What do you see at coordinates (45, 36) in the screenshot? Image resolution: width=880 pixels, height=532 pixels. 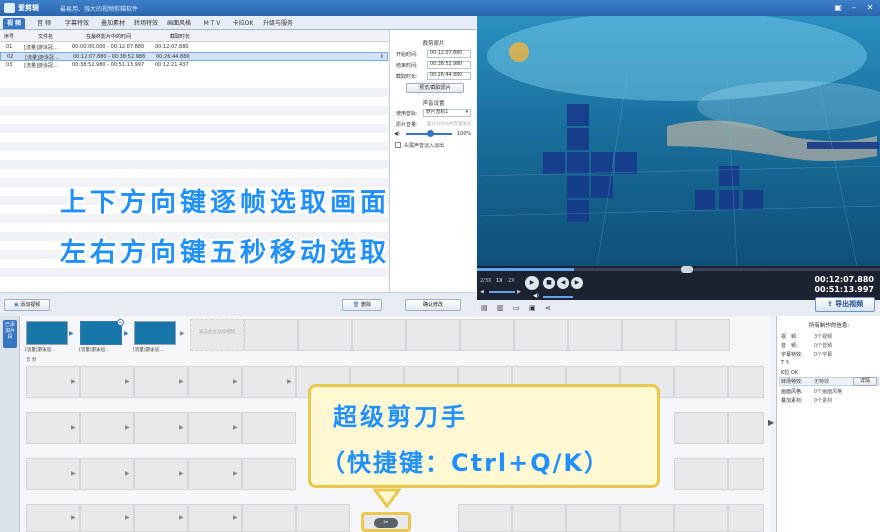 I see `col-filename: 文件名` at bounding box center [45, 36].